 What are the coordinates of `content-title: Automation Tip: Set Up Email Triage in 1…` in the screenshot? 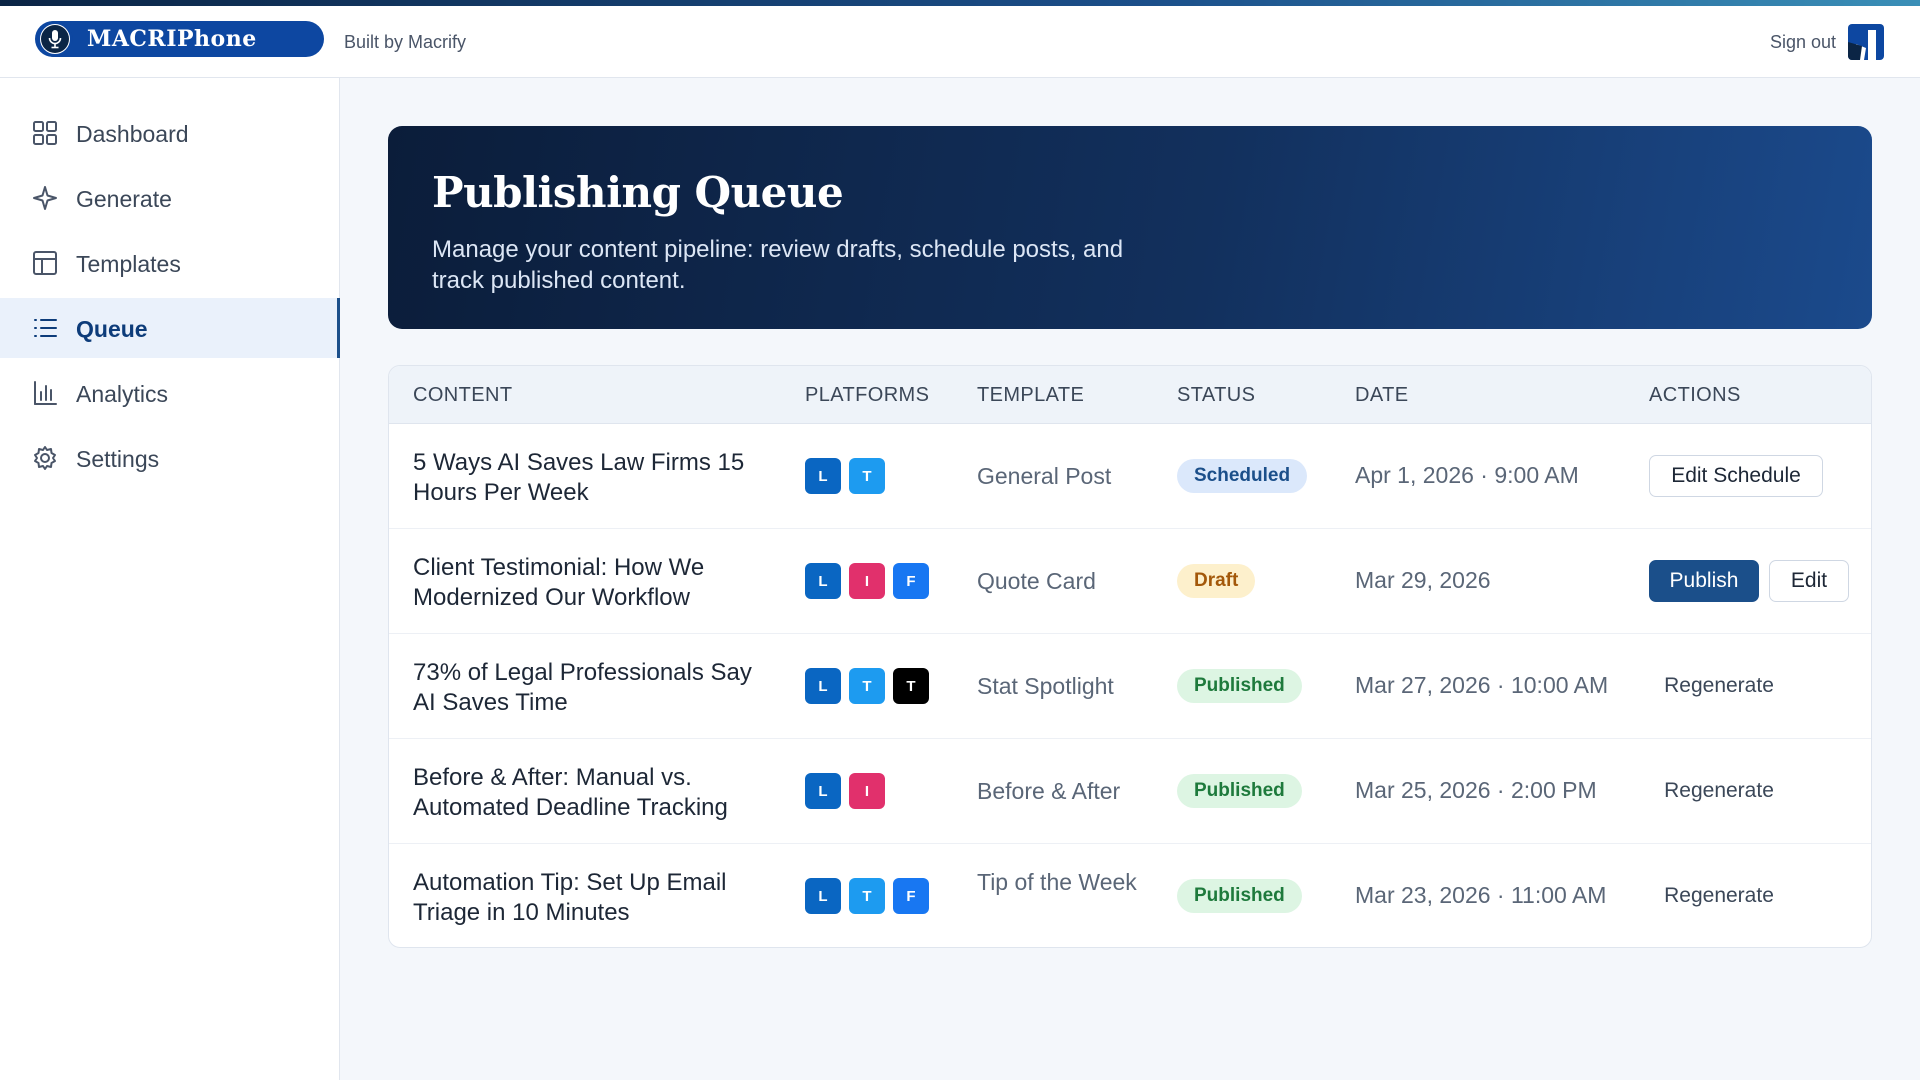 It's located at (583, 898).